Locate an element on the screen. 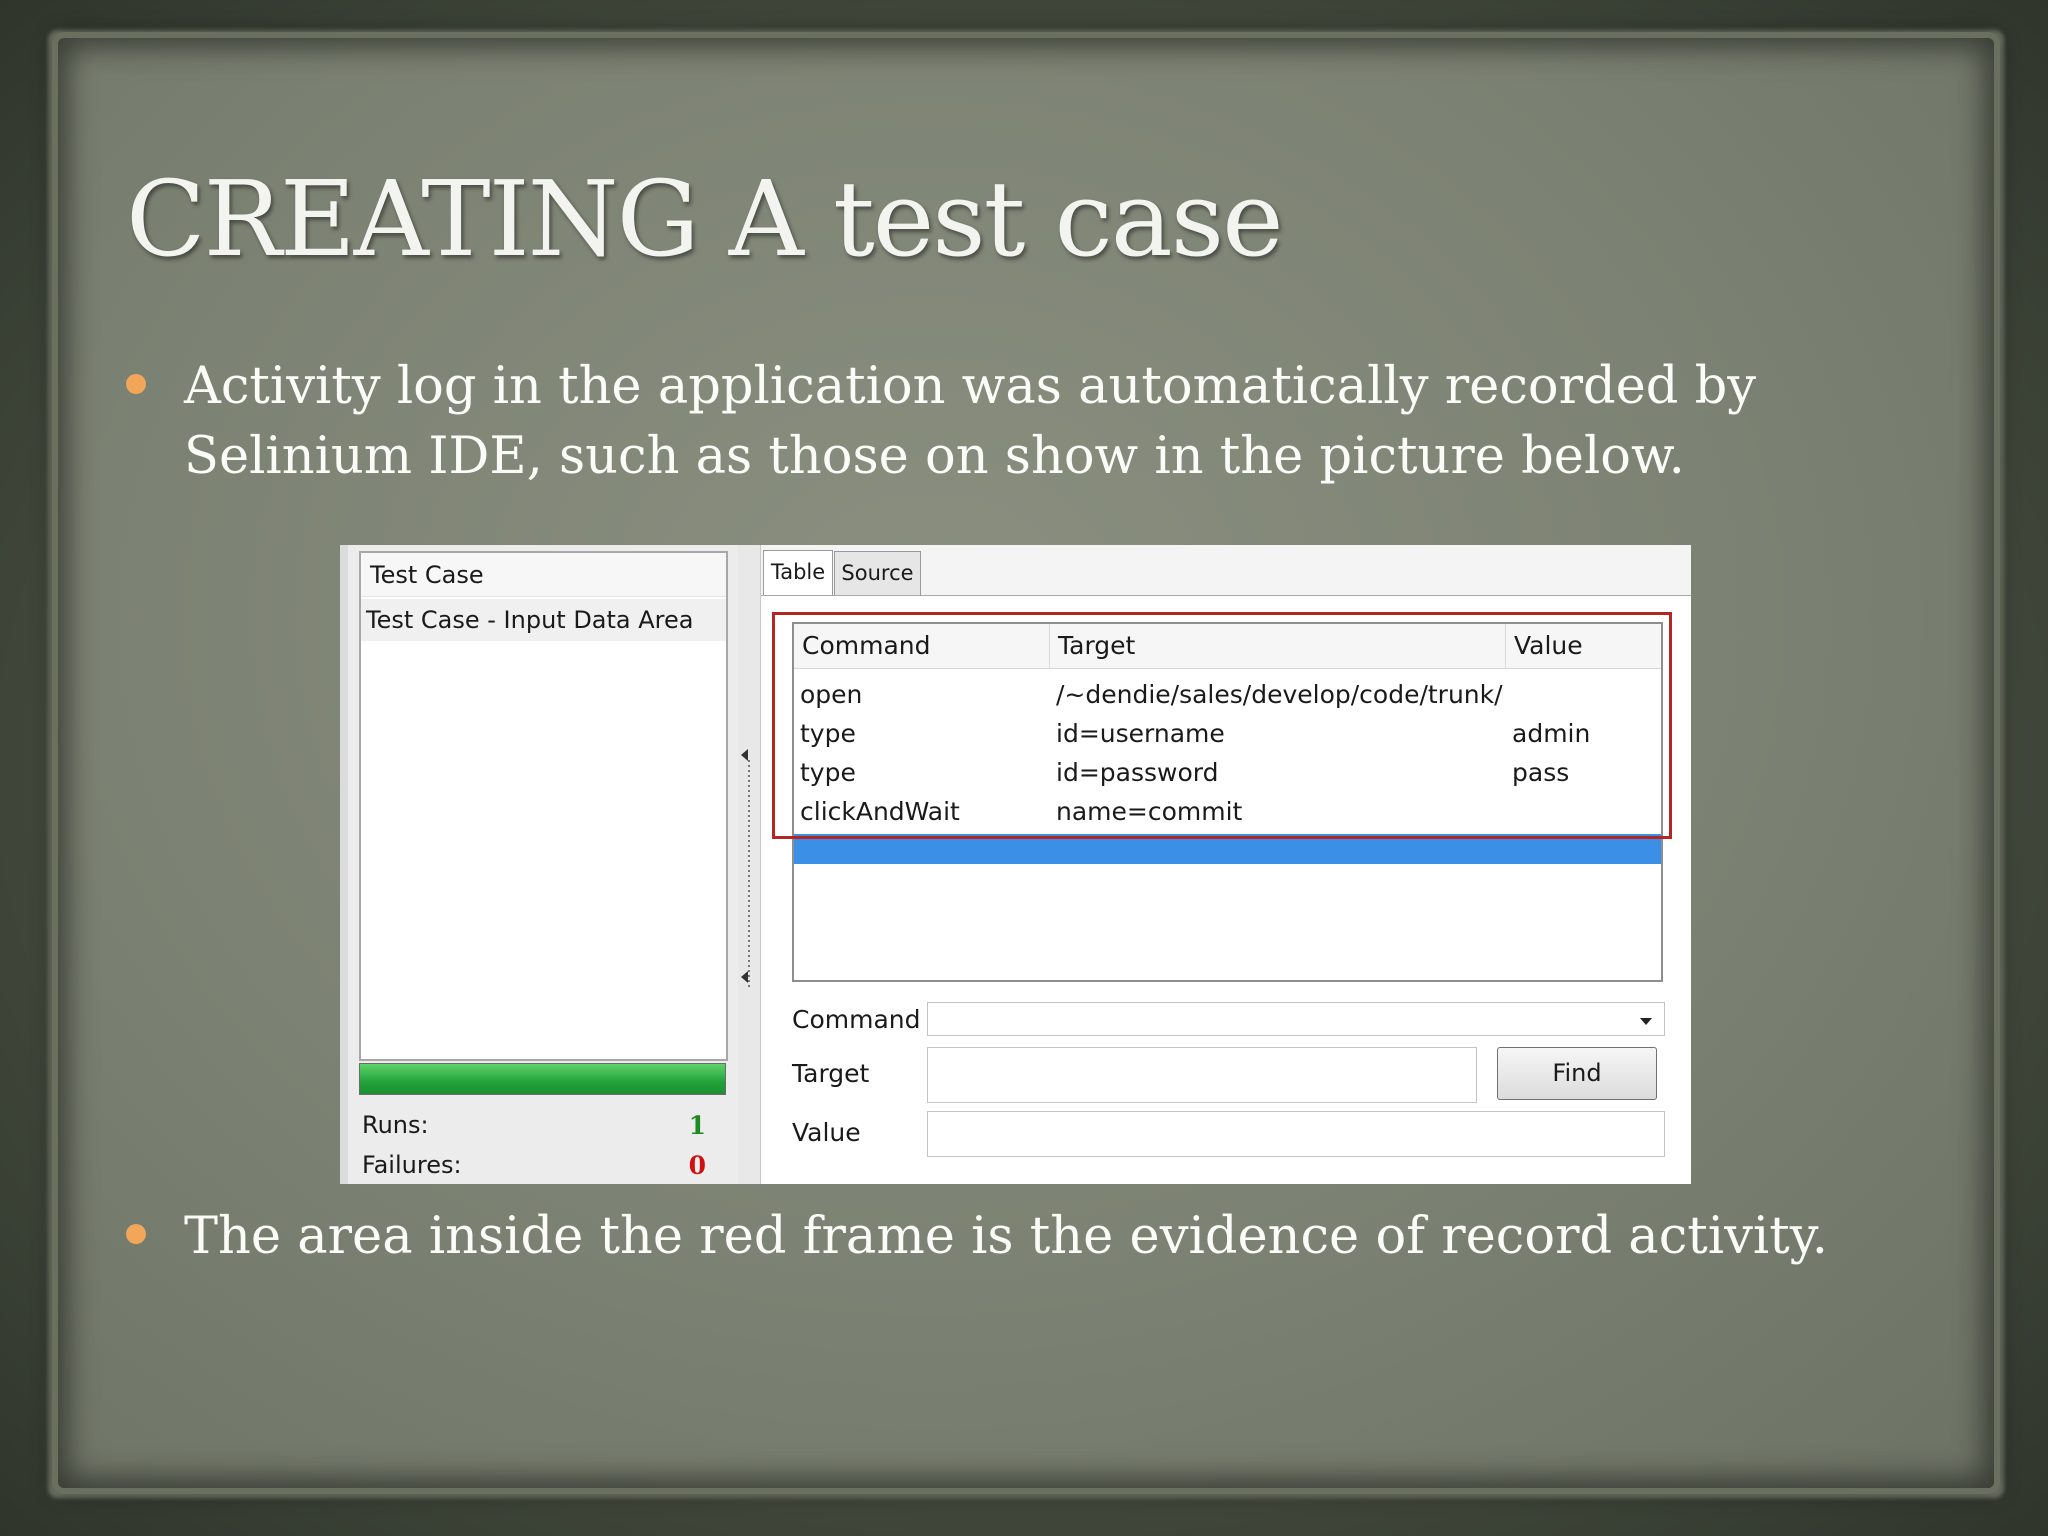 The width and height of the screenshot is (2048, 1536). target-input is located at coordinates (1202, 1075).